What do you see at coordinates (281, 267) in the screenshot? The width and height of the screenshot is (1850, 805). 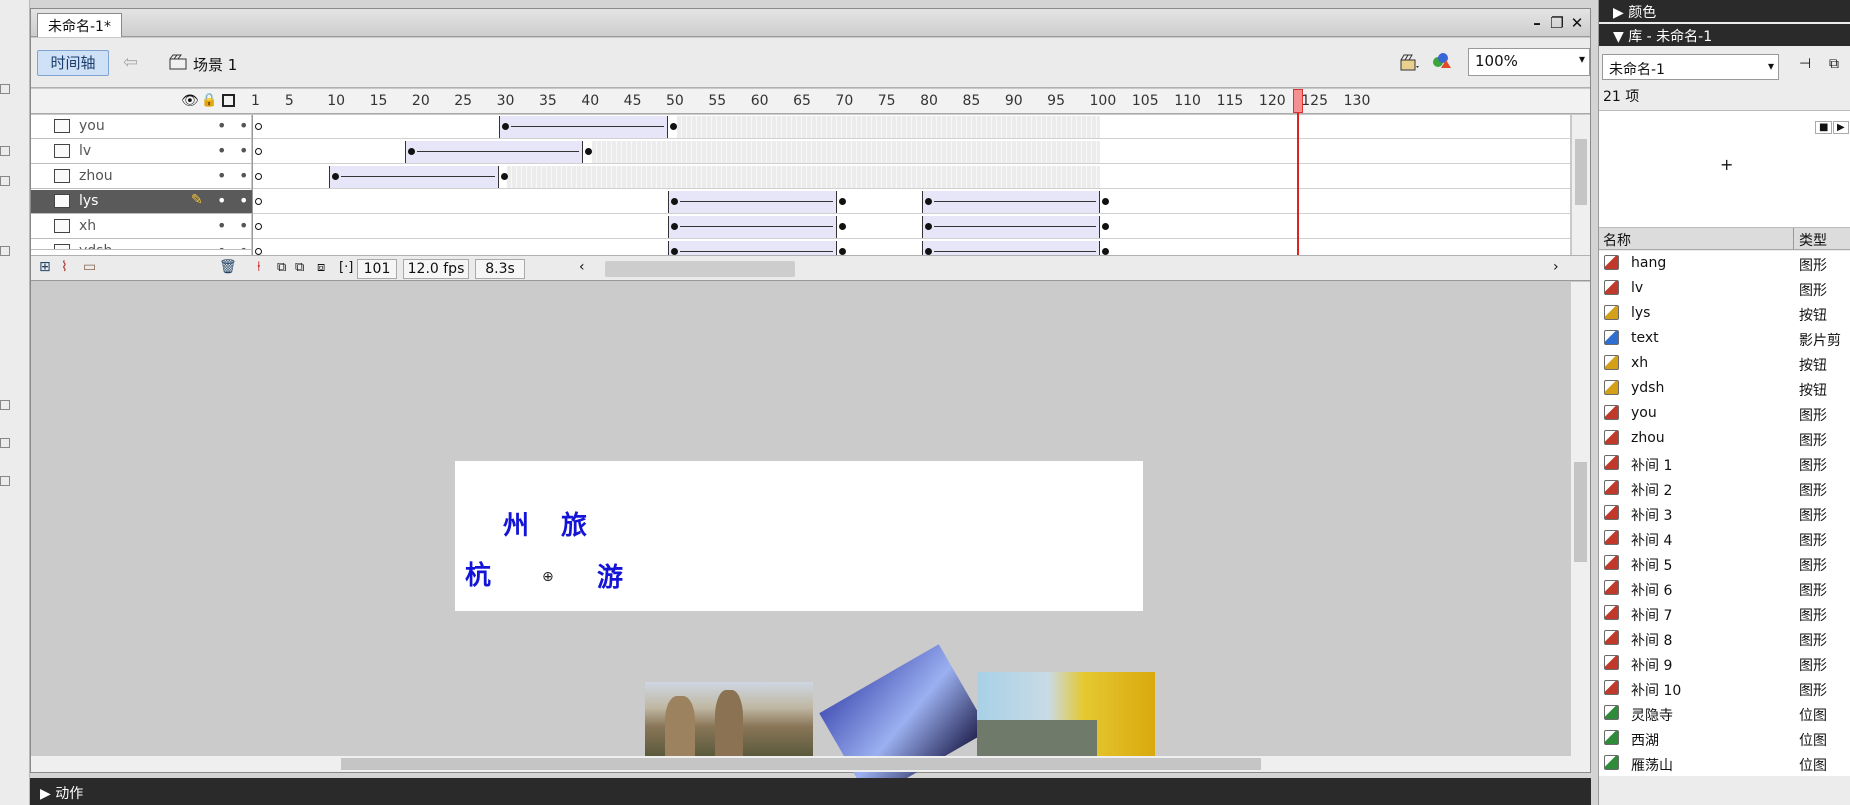 I see `onion-skin-icon: ⧉` at bounding box center [281, 267].